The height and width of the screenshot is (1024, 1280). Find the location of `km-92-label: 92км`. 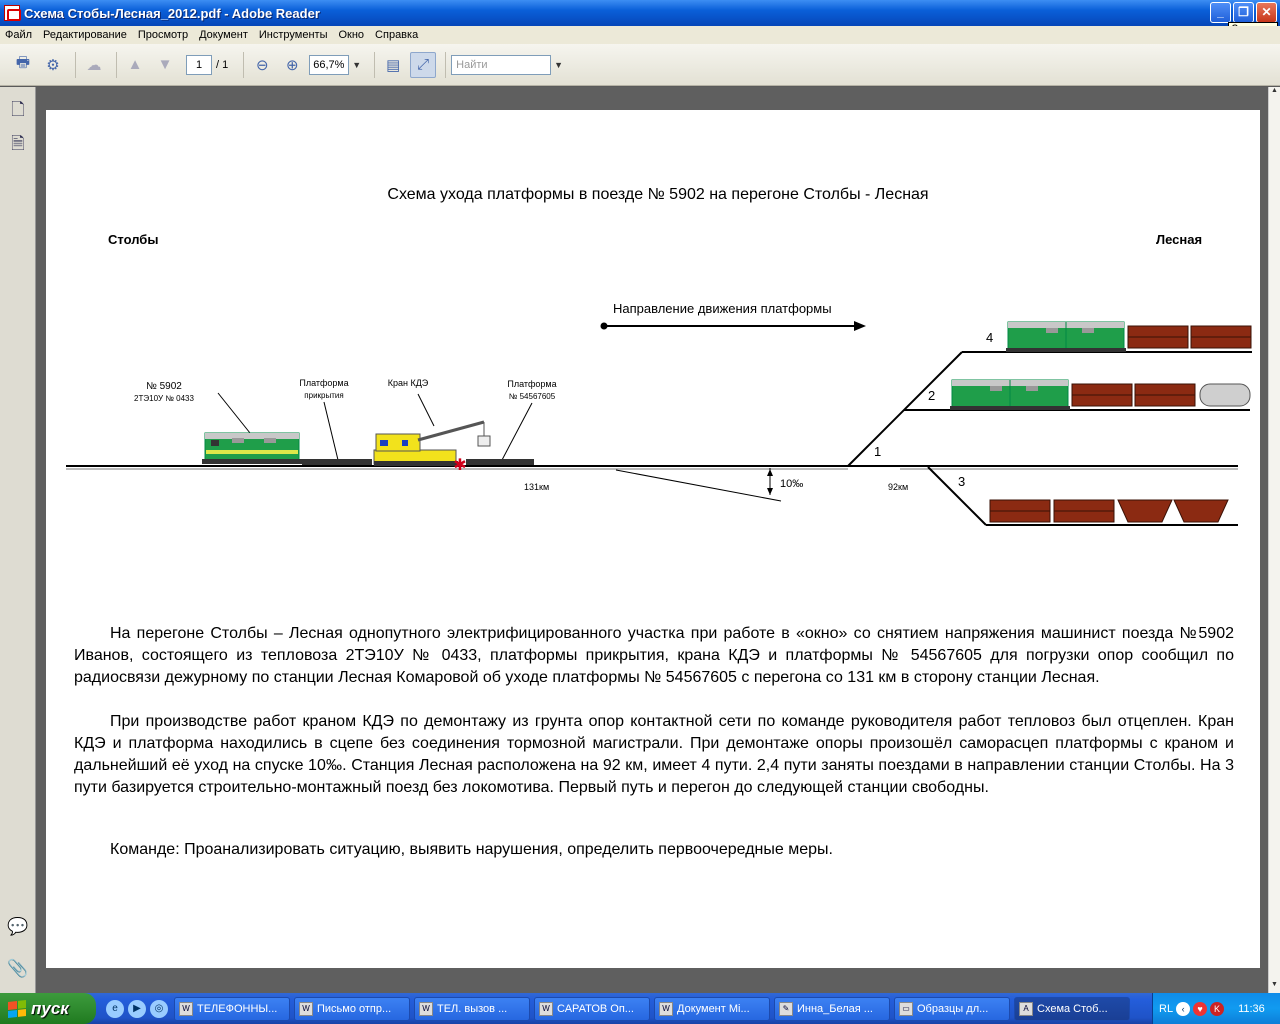

km-92-label: 92км is located at coordinates (898, 487).